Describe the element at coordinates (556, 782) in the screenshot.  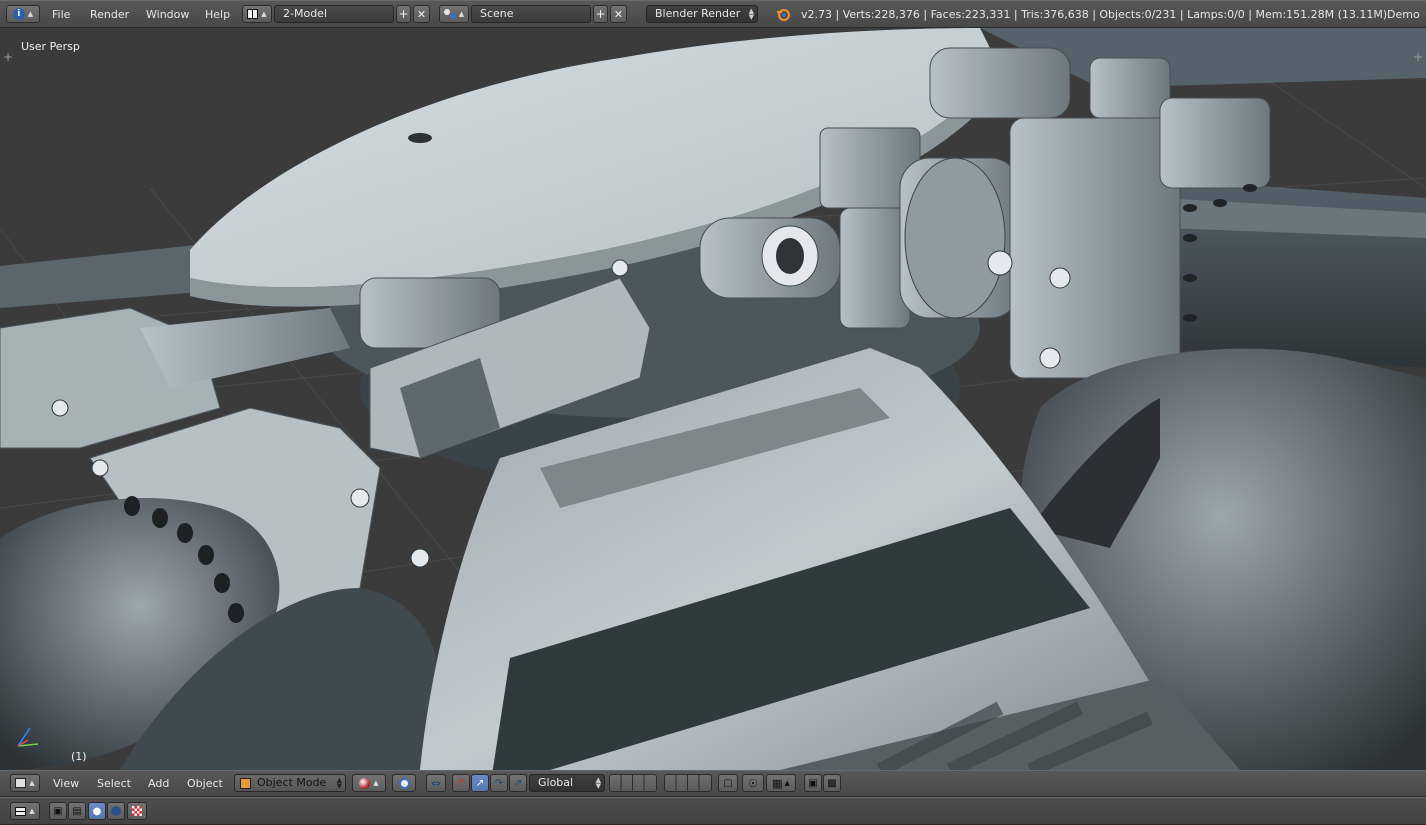
I see `orientation-label: Global` at that location.